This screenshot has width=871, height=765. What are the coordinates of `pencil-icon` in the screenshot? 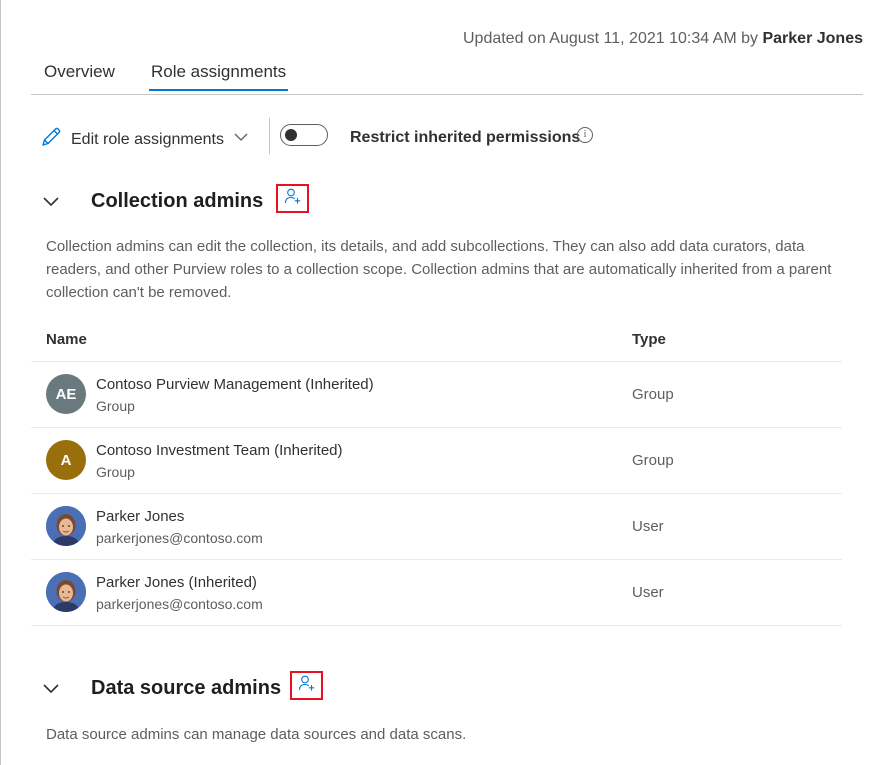 It's located at (51, 139).